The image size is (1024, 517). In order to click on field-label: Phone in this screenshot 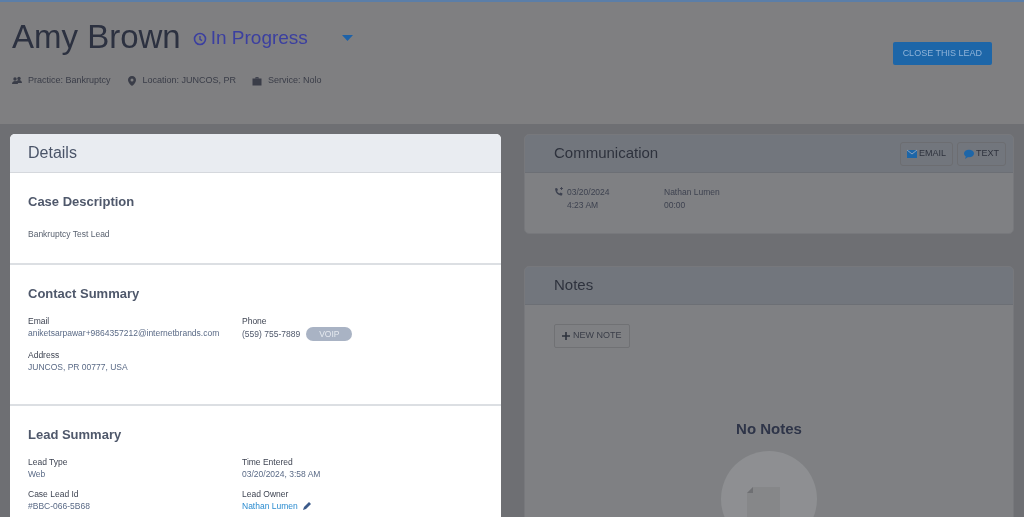, I will do `click(255, 320)`.